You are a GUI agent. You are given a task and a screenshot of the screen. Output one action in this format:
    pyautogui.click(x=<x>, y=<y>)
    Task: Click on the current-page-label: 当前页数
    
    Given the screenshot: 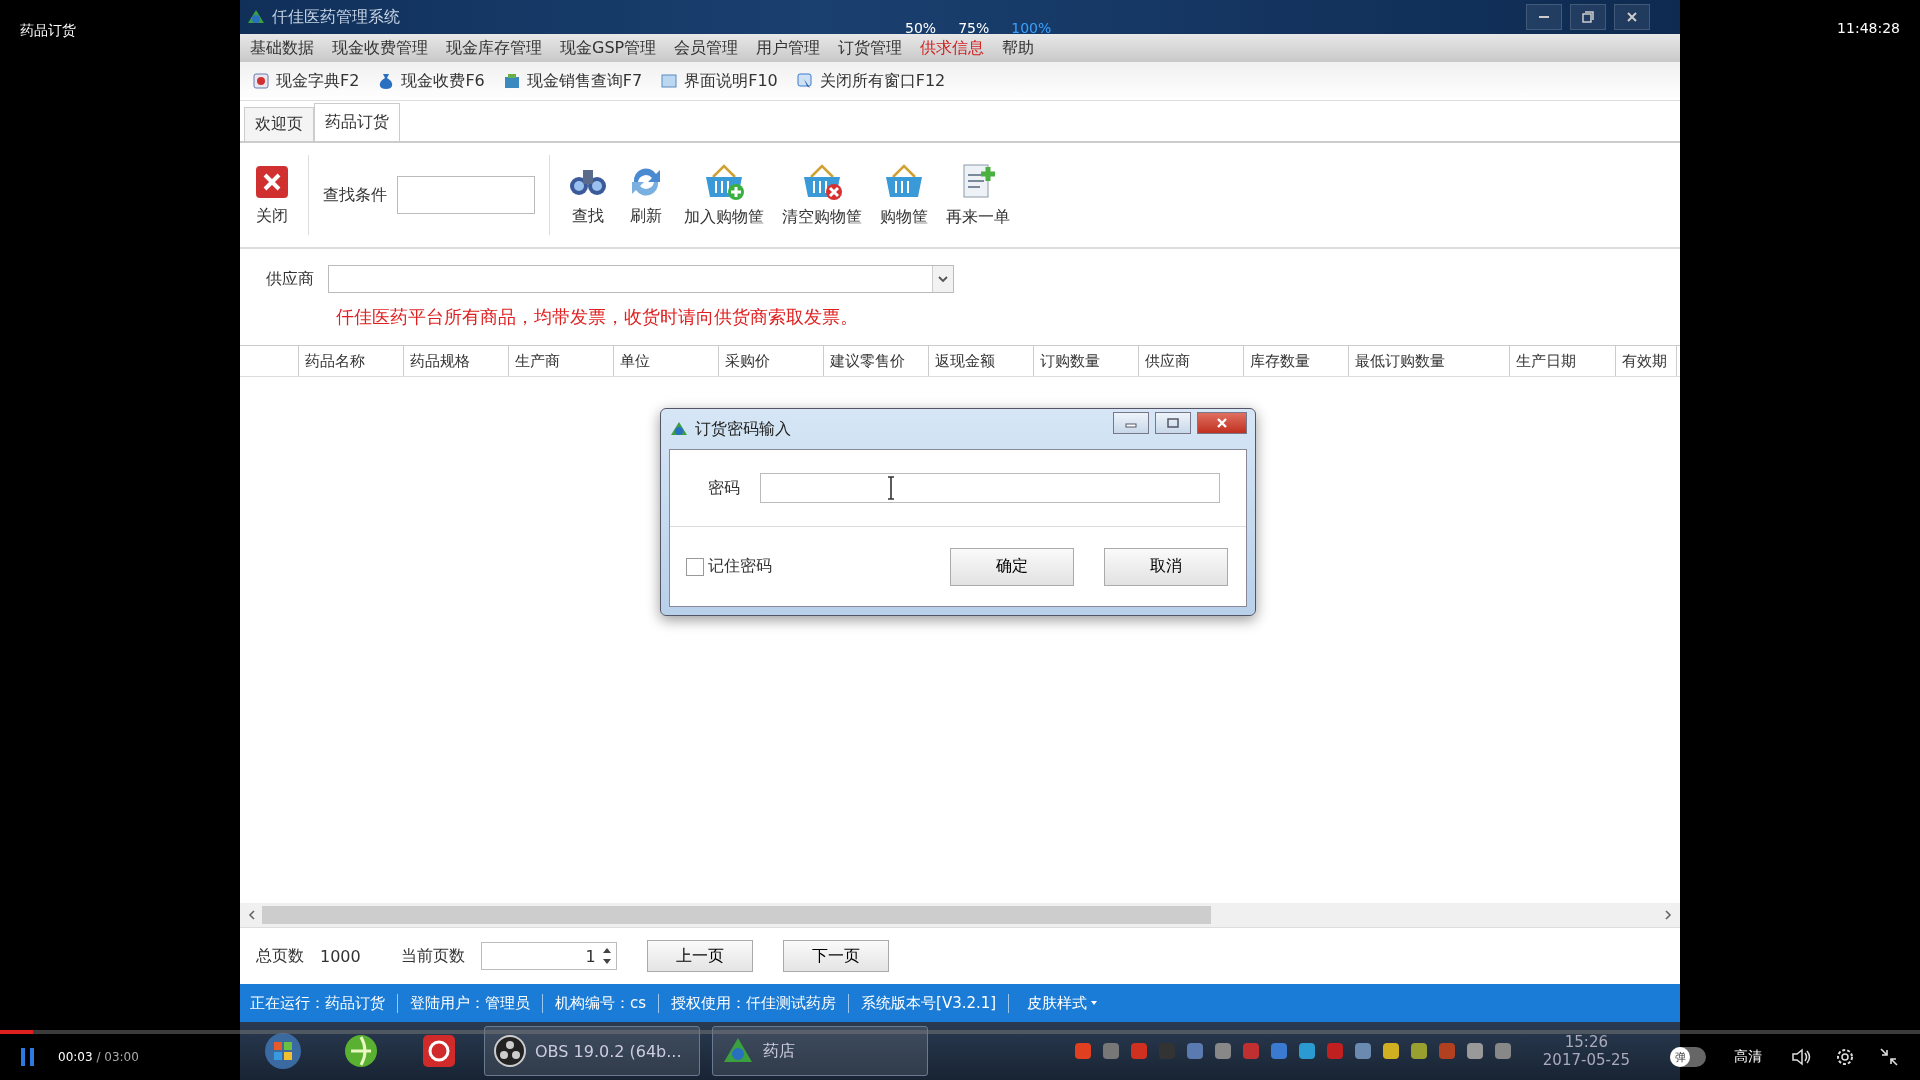 What is the action you would take?
    pyautogui.click(x=432, y=956)
    